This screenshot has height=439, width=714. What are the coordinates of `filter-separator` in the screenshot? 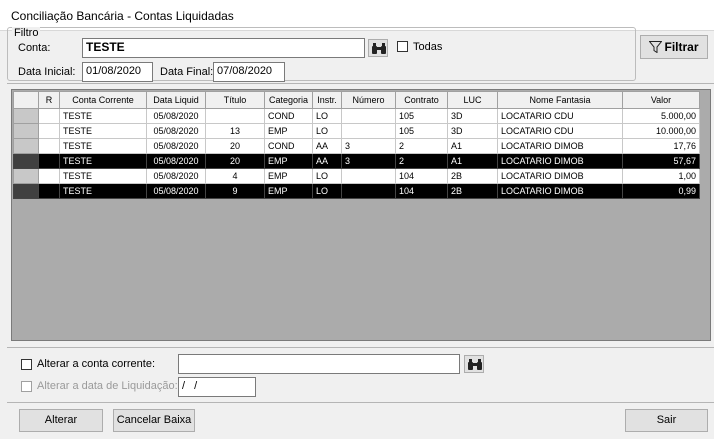 It's located at (360, 83).